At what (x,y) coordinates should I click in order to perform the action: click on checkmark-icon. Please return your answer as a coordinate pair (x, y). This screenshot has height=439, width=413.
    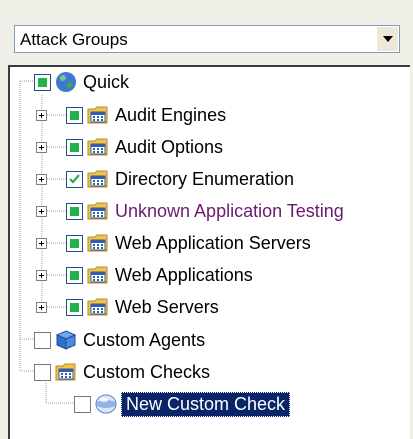
    Looking at the image, I should click on (74, 178).